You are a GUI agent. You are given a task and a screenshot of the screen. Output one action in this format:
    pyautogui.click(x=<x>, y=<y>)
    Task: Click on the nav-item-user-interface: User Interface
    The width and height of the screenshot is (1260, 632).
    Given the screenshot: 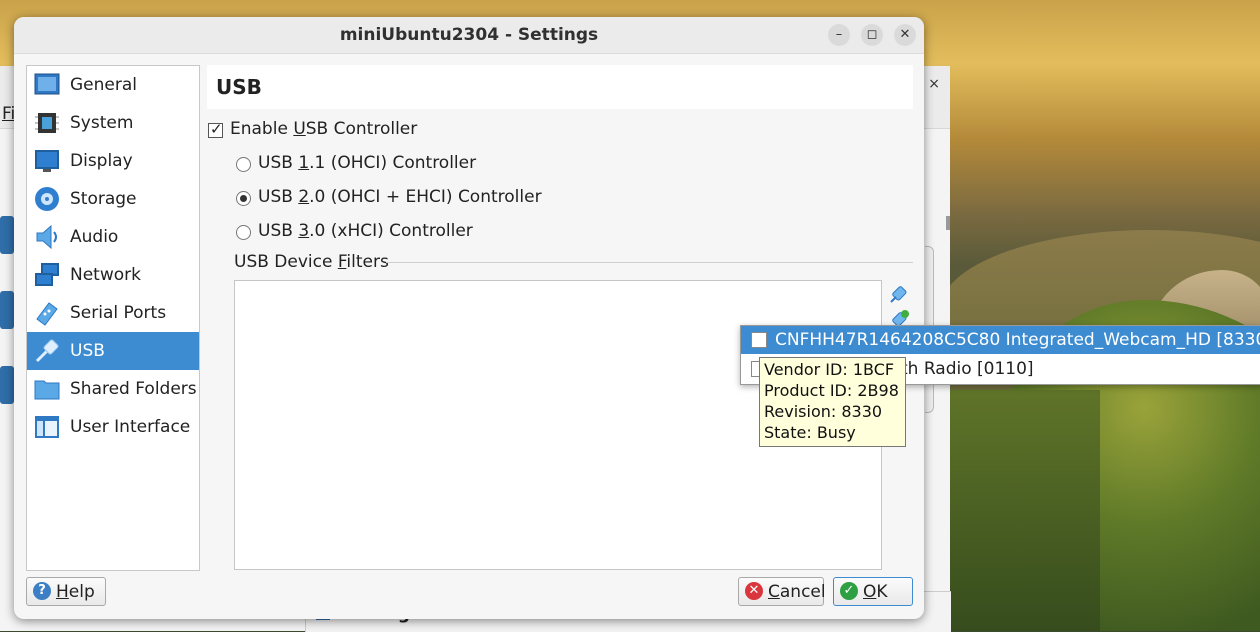 What is the action you would take?
    pyautogui.click(x=113, y=427)
    